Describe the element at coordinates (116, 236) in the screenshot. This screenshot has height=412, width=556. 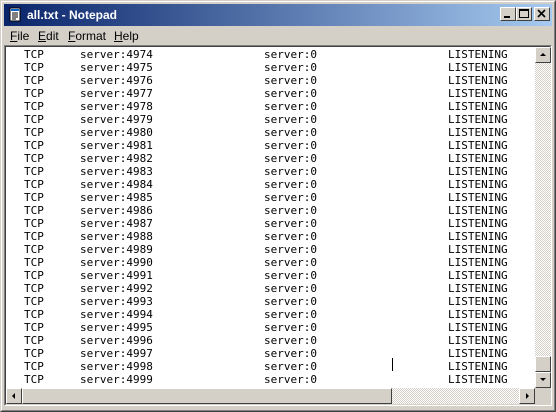
I see `line-local-address: server:4988` at that location.